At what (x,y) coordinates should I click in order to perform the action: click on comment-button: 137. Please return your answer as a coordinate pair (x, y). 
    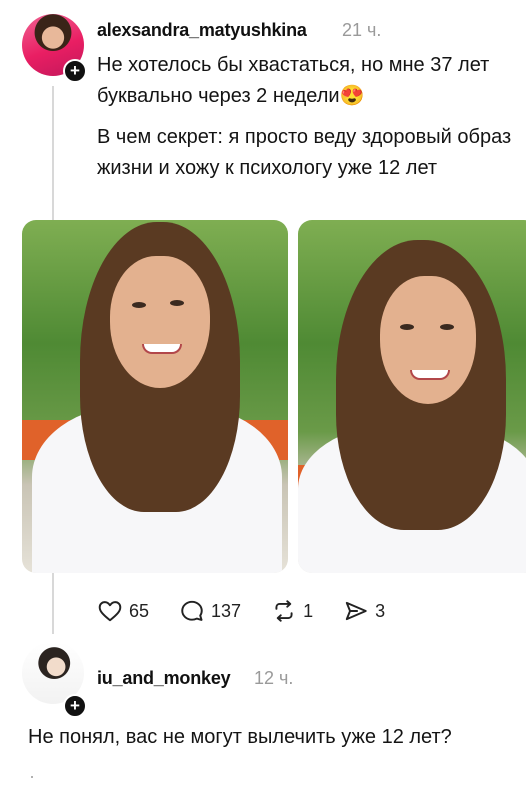
    Looking at the image, I should click on (210, 611).